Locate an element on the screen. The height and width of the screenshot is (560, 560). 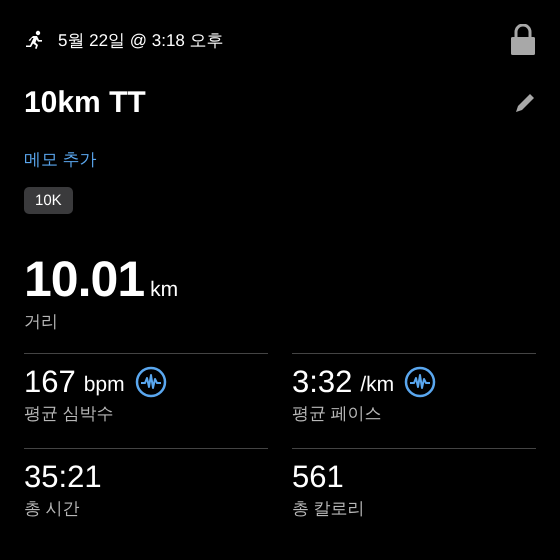
stat-label: 평균 페이스 is located at coordinates (337, 414).